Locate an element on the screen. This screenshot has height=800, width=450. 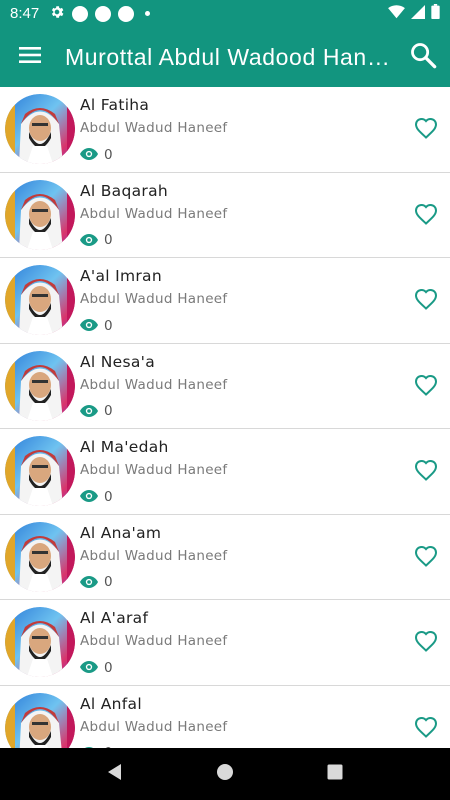
app-title: Murottal Abdul Wadood Haneef is located at coordinates (230, 56).